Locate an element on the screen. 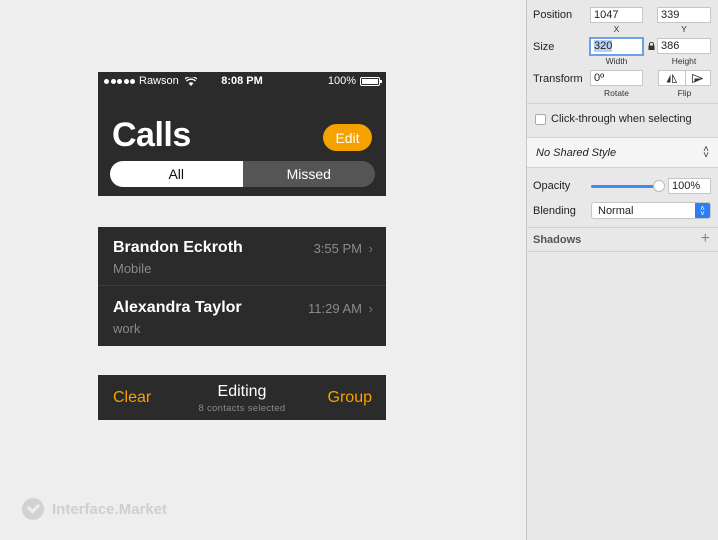 The height and width of the screenshot is (540, 718). shared-style-value: No Shared Style is located at coordinates (576, 153).